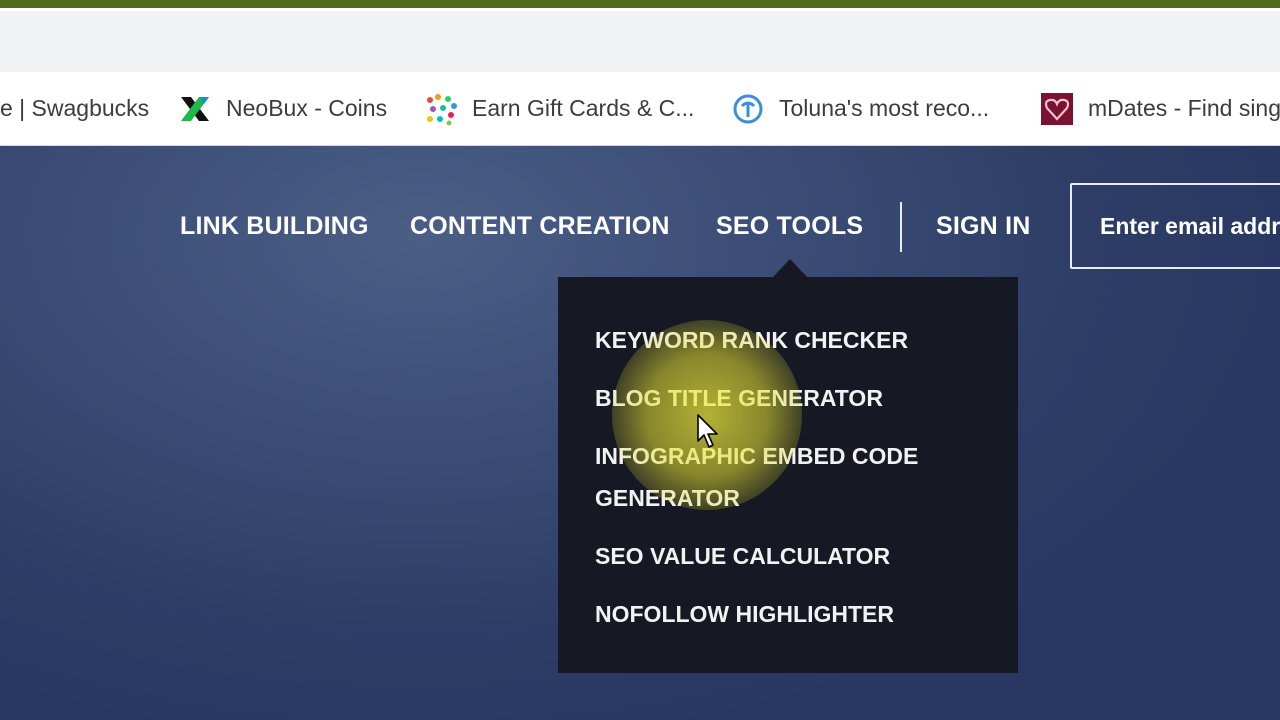 Image resolution: width=1280 pixels, height=720 pixels. I want to click on menu-item-keyword-rank-checker: KEYWORD RANK CHECKER, so click(780, 340).